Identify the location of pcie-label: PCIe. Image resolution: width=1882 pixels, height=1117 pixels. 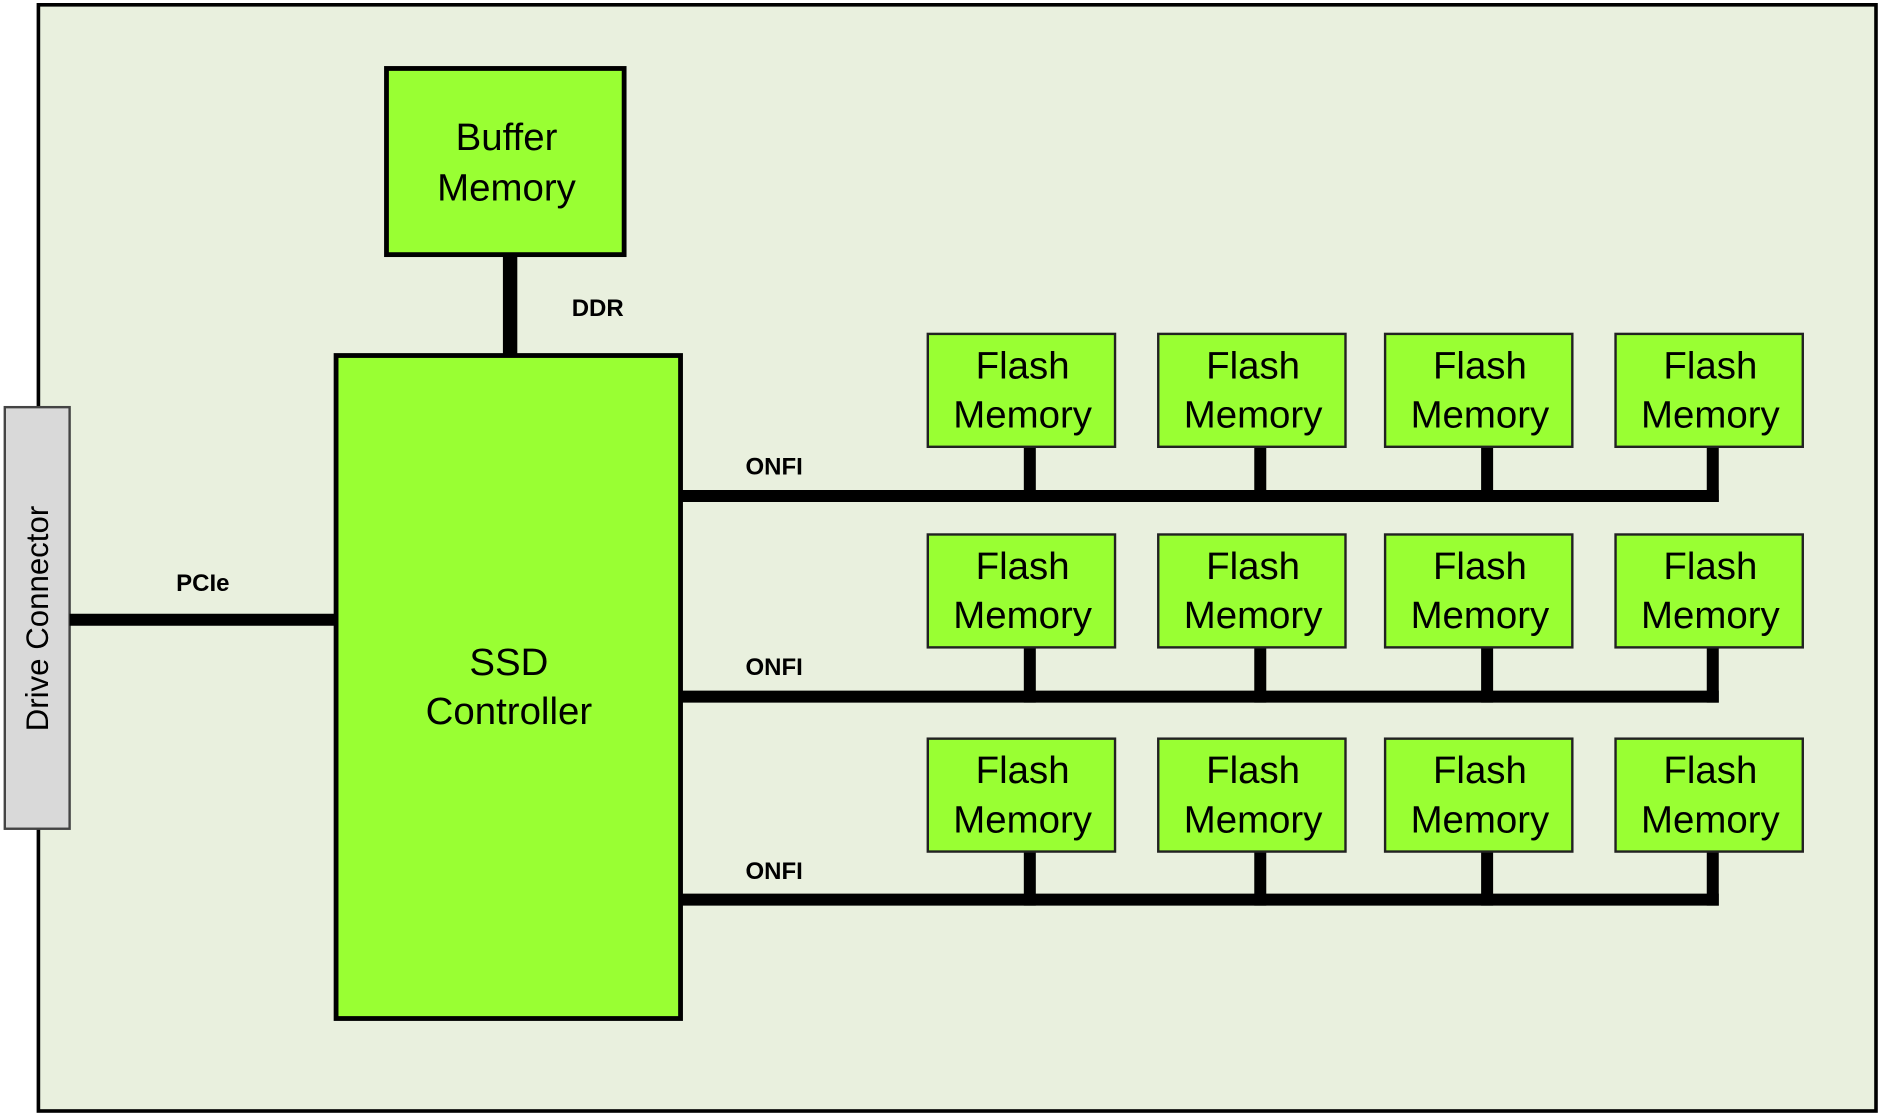
(202, 583).